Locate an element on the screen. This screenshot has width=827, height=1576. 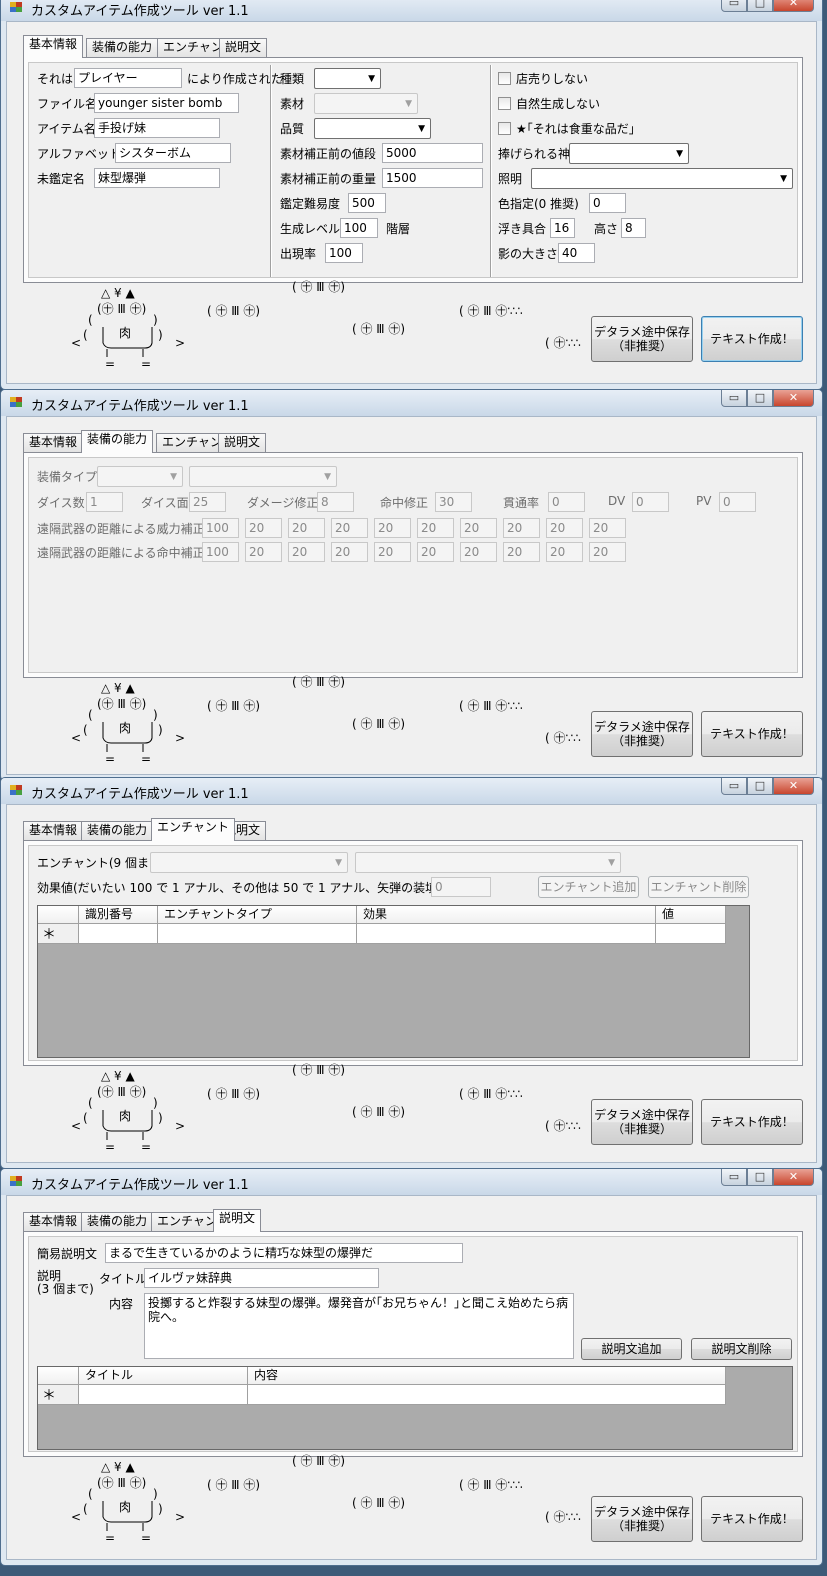
pv-field: 0 is located at coordinates (737, 502).